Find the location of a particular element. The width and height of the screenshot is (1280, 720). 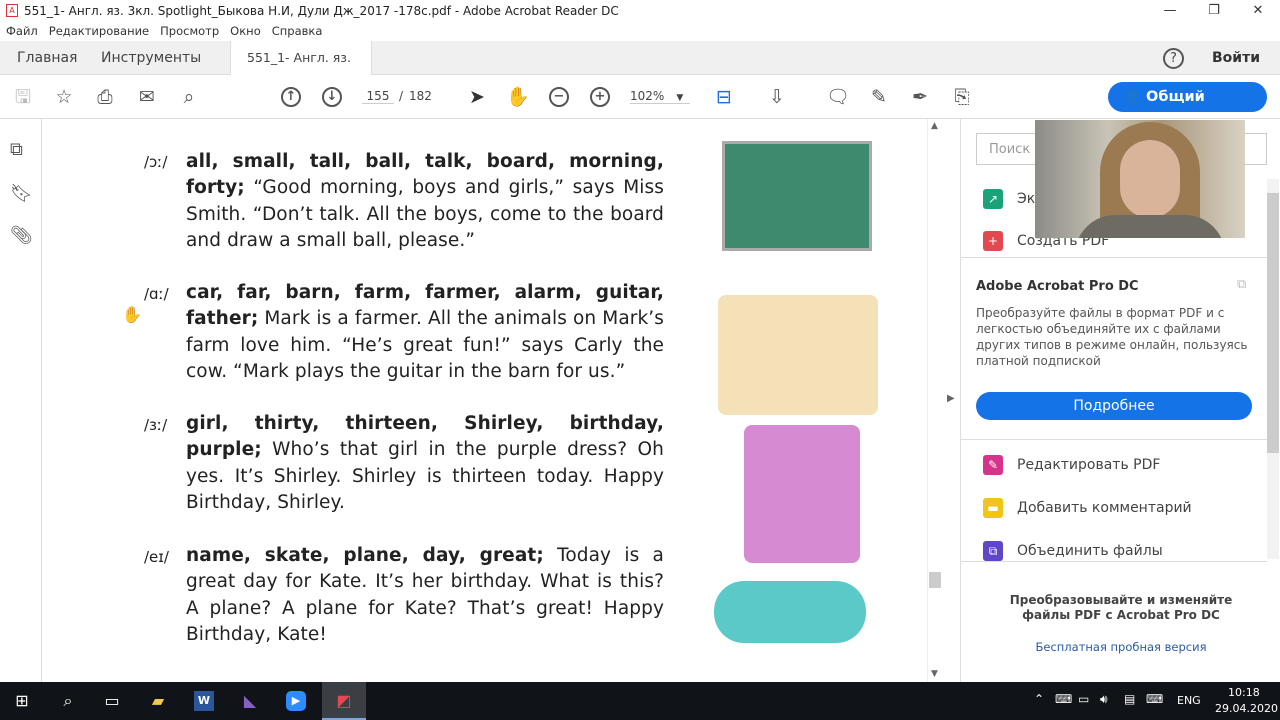

webcam-overlay is located at coordinates (1140, 179).